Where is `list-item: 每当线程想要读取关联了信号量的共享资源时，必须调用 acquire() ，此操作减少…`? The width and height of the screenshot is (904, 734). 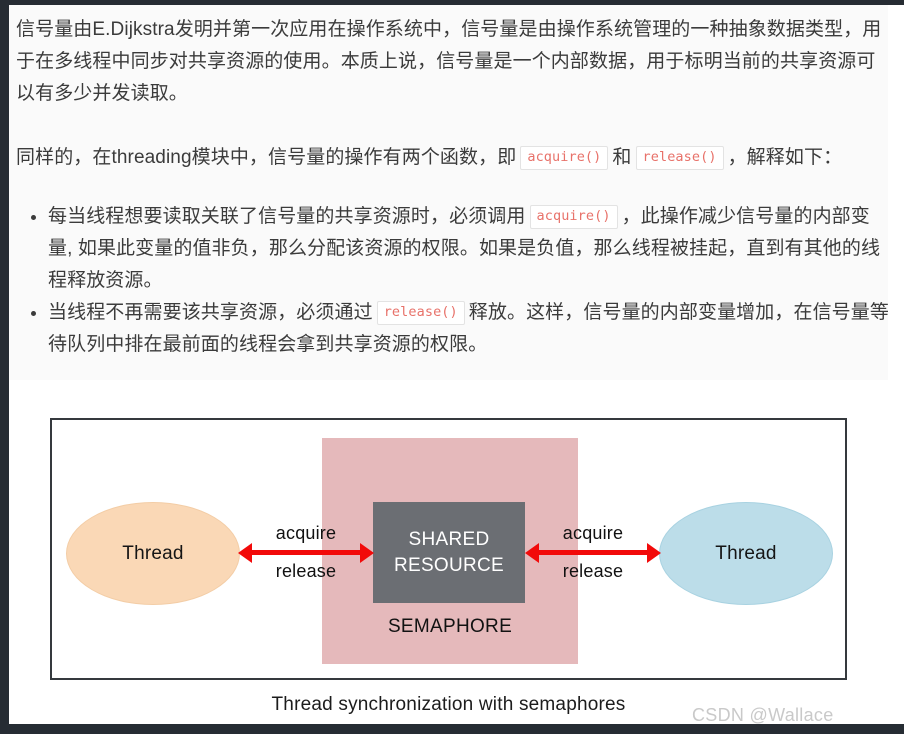 list-item: 每当线程想要读取关联了信号量的共享资源时，必须调用 acquire() ，此操作减少… is located at coordinates (459, 249).